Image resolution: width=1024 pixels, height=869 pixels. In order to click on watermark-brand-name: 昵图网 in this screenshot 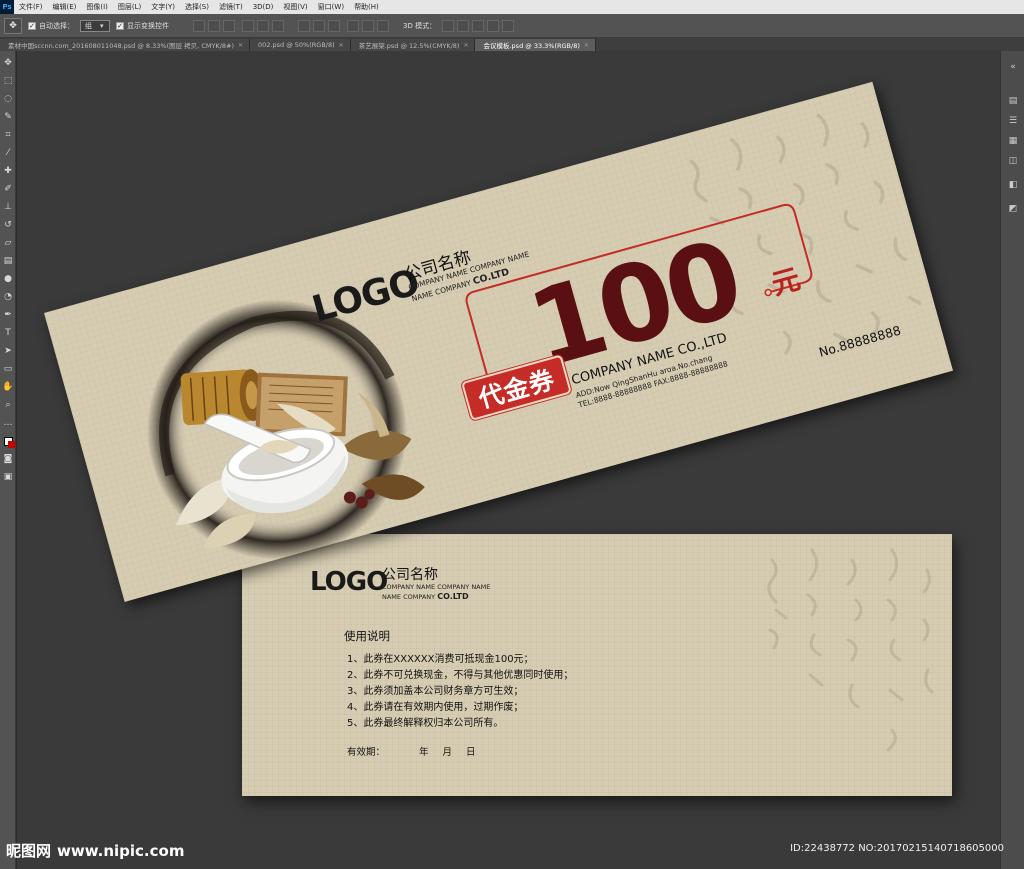, I will do `click(29, 851)`.